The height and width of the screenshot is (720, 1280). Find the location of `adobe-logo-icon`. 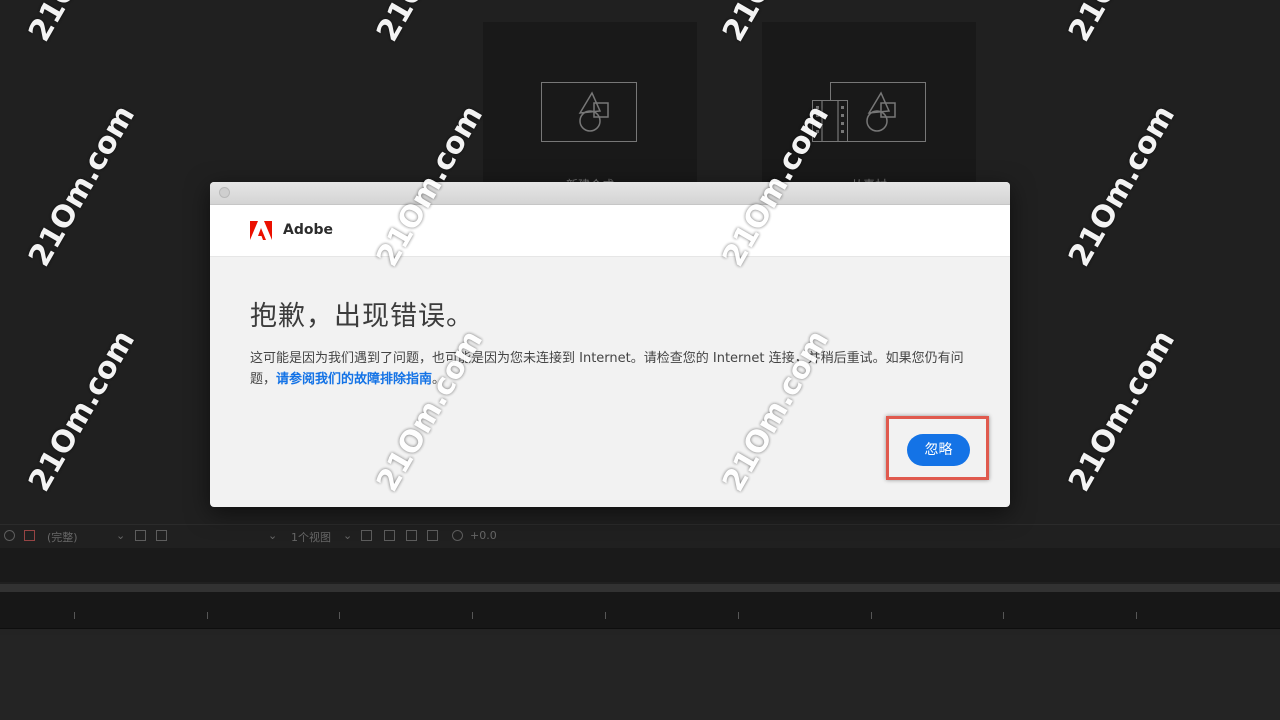

adobe-logo-icon is located at coordinates (261, 230).